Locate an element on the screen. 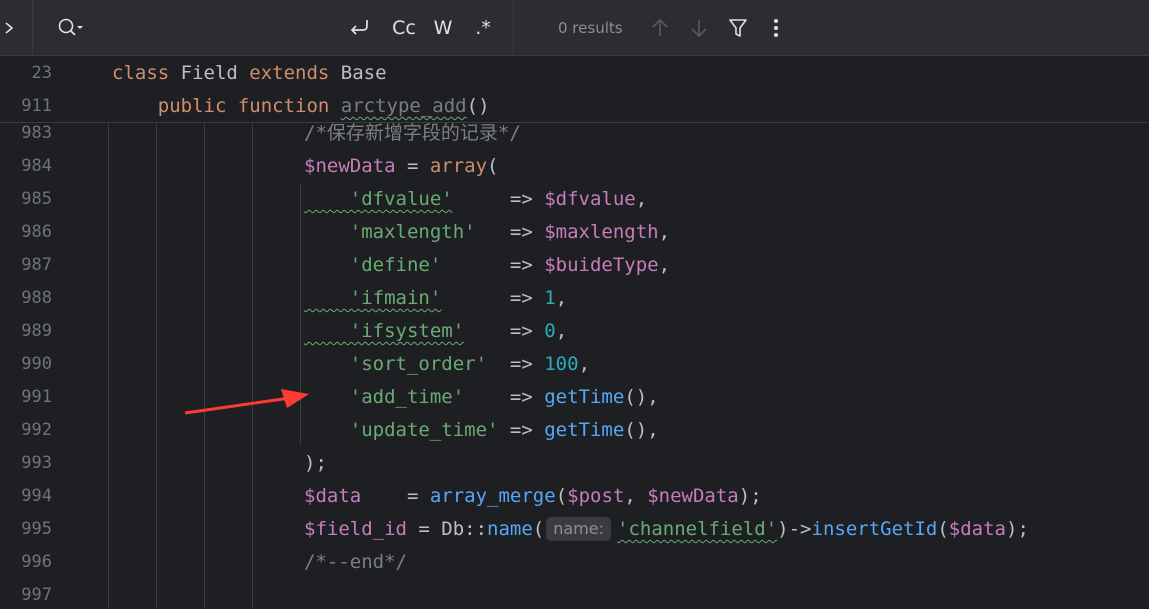 This screenshot has width=1149, height=609. search-history-button is located at coordinates (71, 30).